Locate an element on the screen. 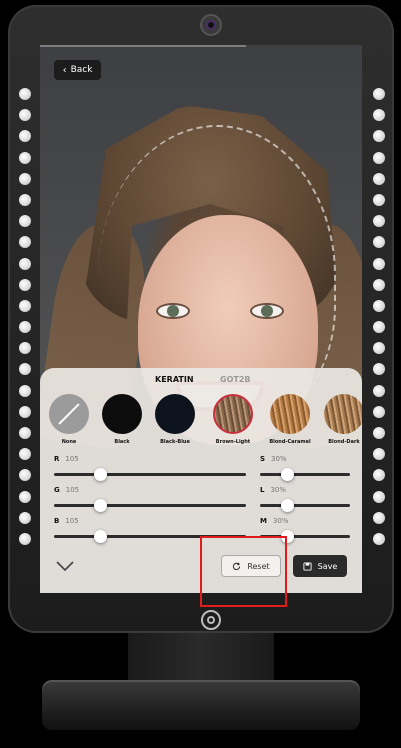  slider-m-label: M 30% is located at coordinates (274, 521).